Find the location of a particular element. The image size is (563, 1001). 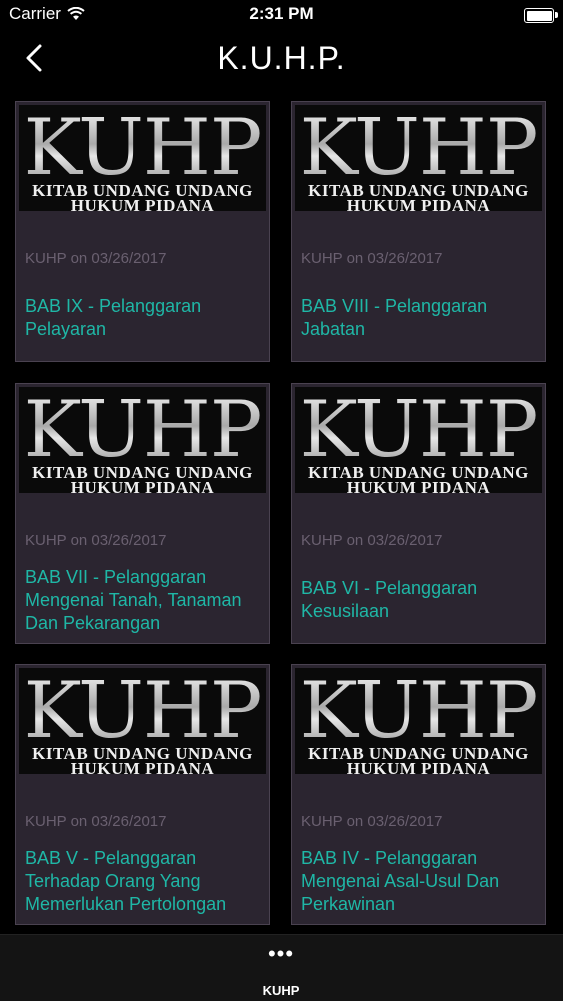

article-title: BAB VIII - Pelanggaran Jabatan is located at coordinates (419, 318).